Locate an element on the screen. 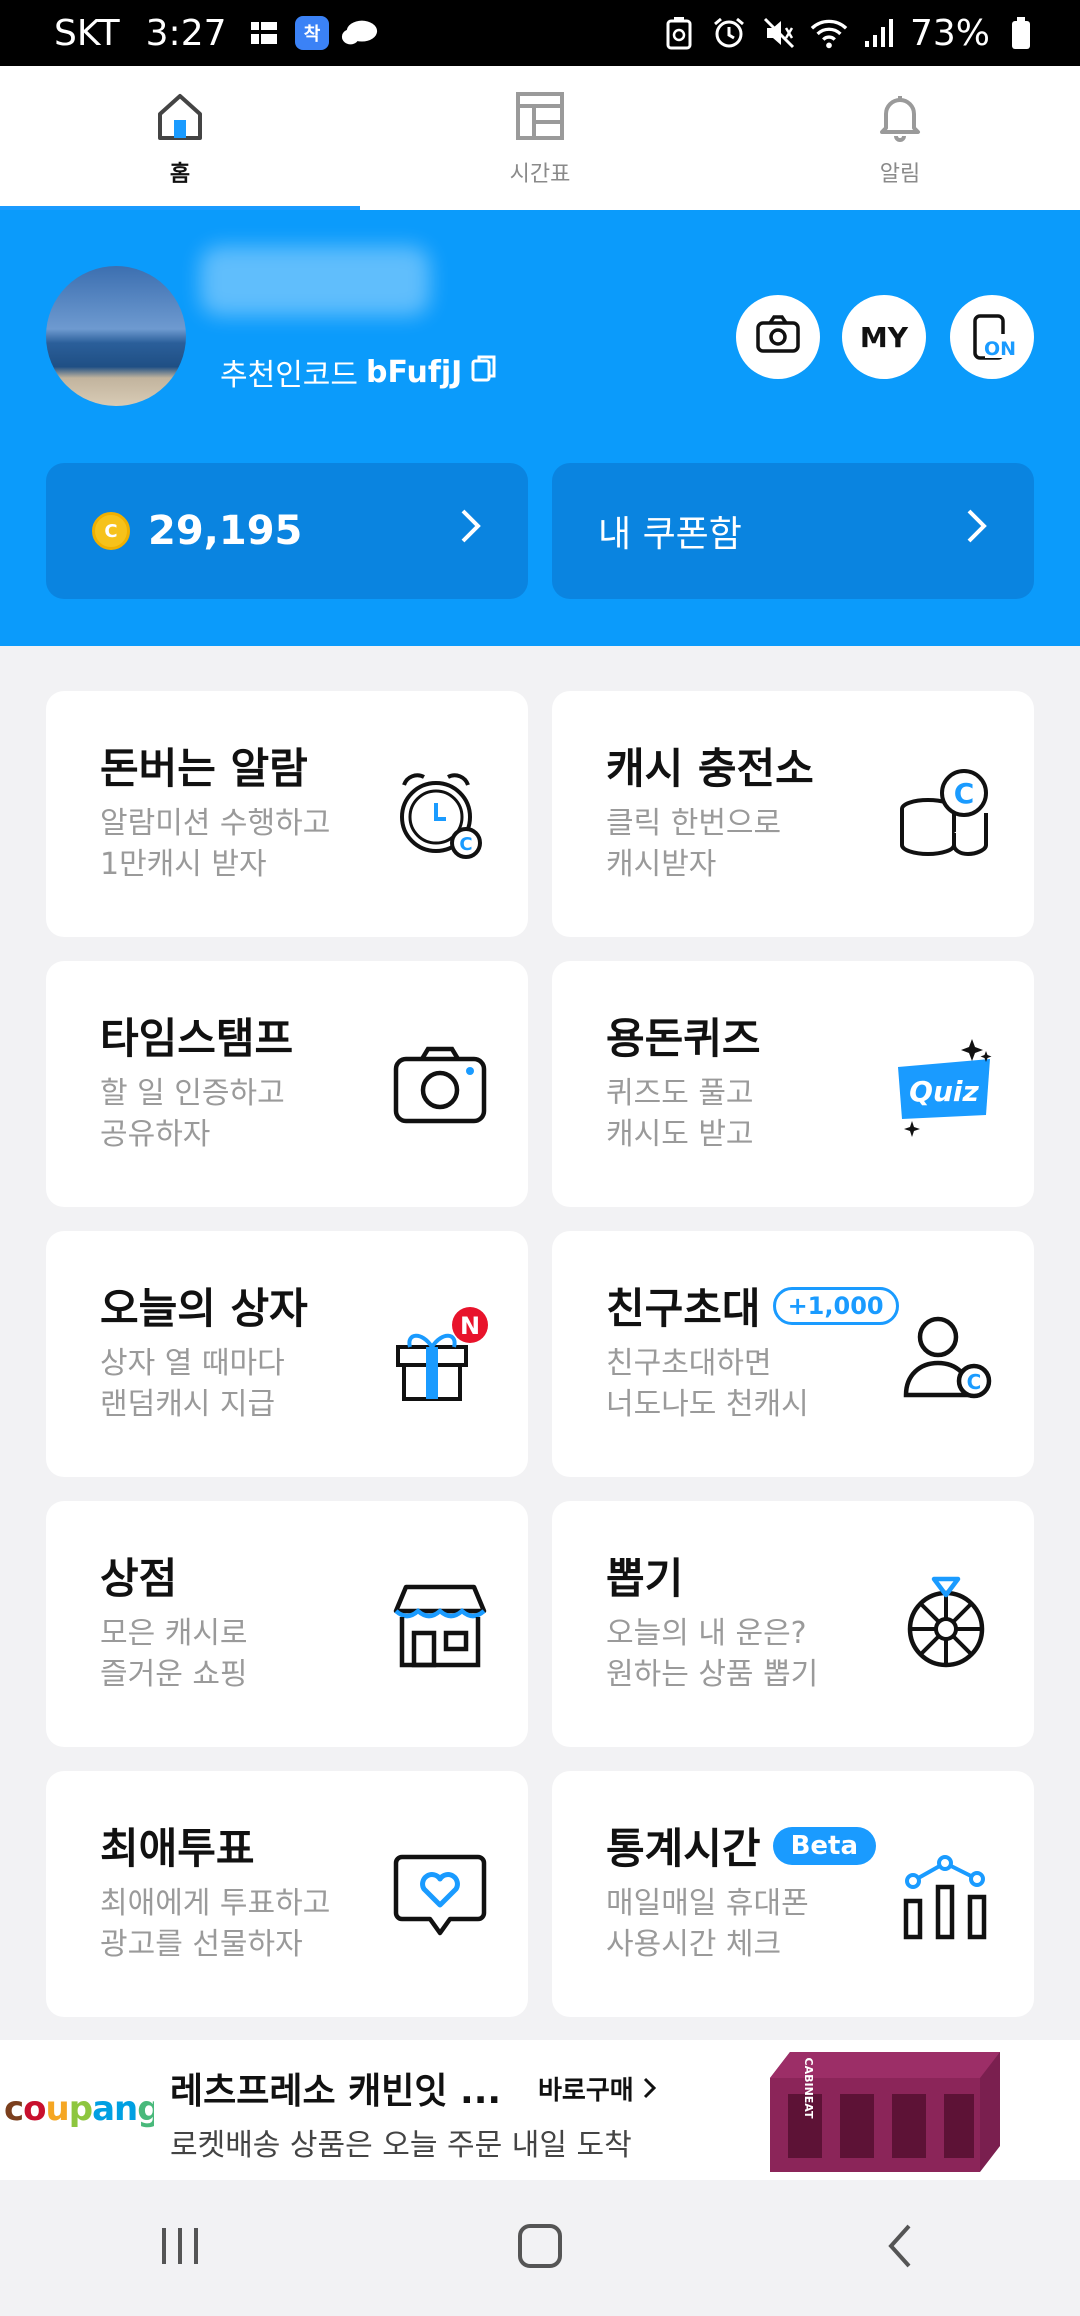  buy-now-link: 바로구매 is located at coordinates (597, 2088).